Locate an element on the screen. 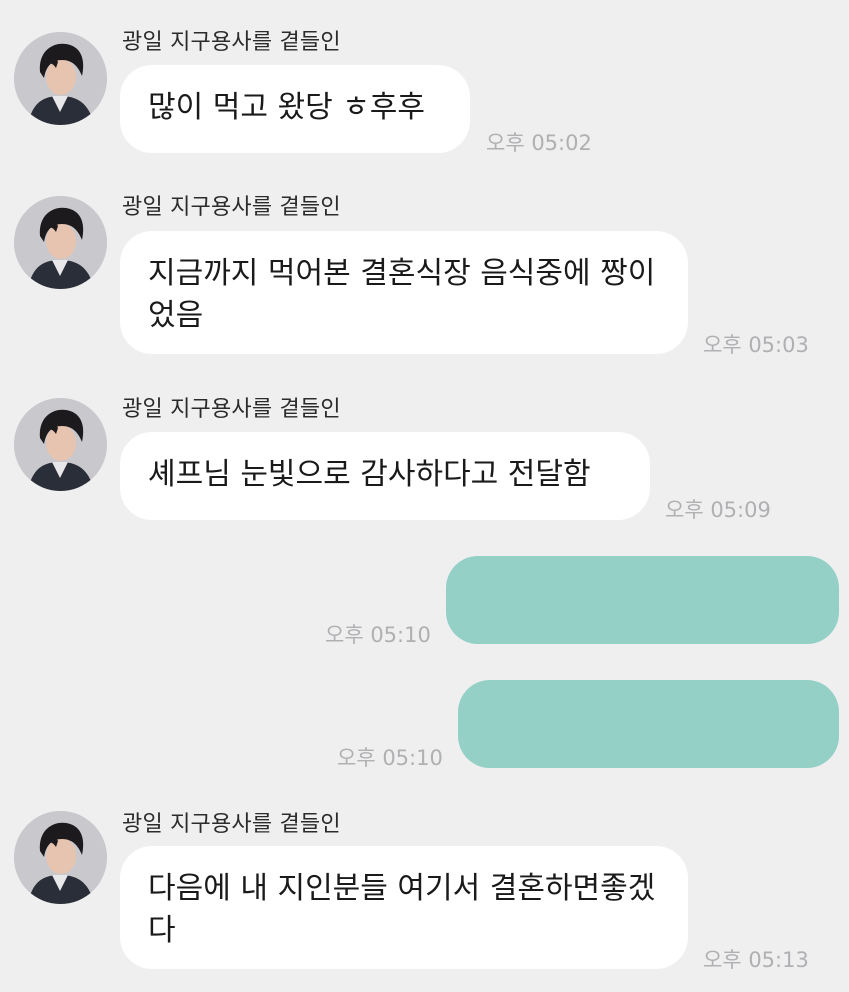 The image size is (849, 992). message-text: 셰프님 눈빛으로 감사하다고 전달함 is located at coordinates (369, 474).